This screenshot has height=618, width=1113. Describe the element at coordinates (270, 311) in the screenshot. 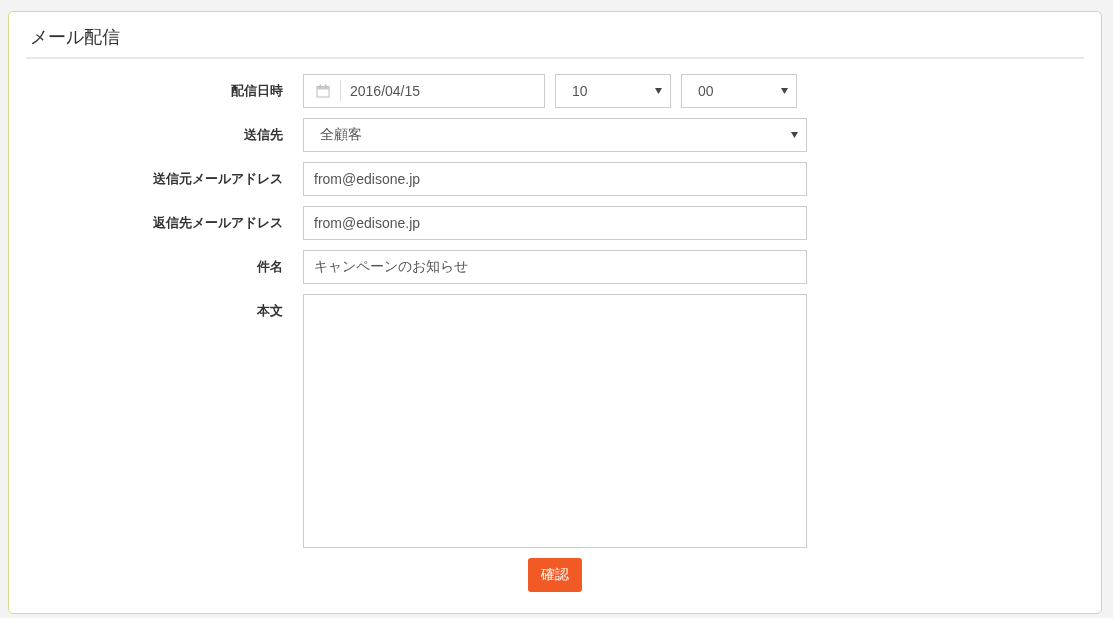

I see `field-label: 本文` at that location.